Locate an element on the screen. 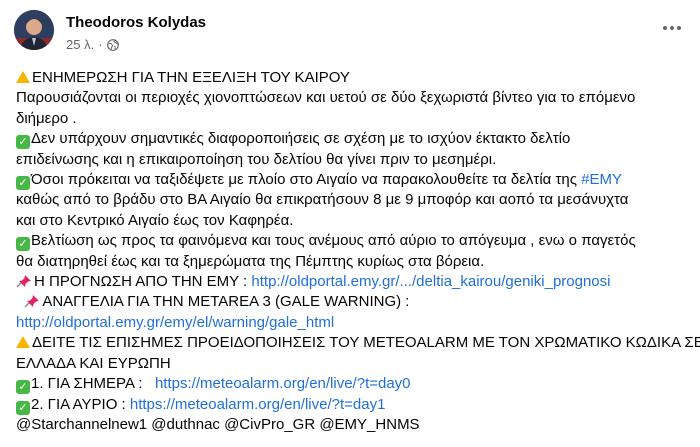  text-line: ΕΛΛΑΔΑ ΚΑΙ ΕΥΡΩΠΗ is located at coordinates (93, 363).